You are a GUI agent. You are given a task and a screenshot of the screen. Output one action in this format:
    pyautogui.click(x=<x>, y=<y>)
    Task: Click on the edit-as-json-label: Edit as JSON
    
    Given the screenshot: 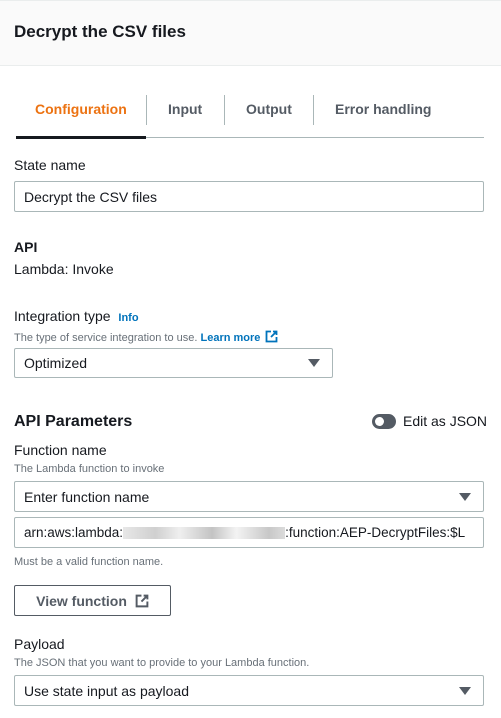 What is the action you would take?
    pyautogui.click(x=445, y=421)
    